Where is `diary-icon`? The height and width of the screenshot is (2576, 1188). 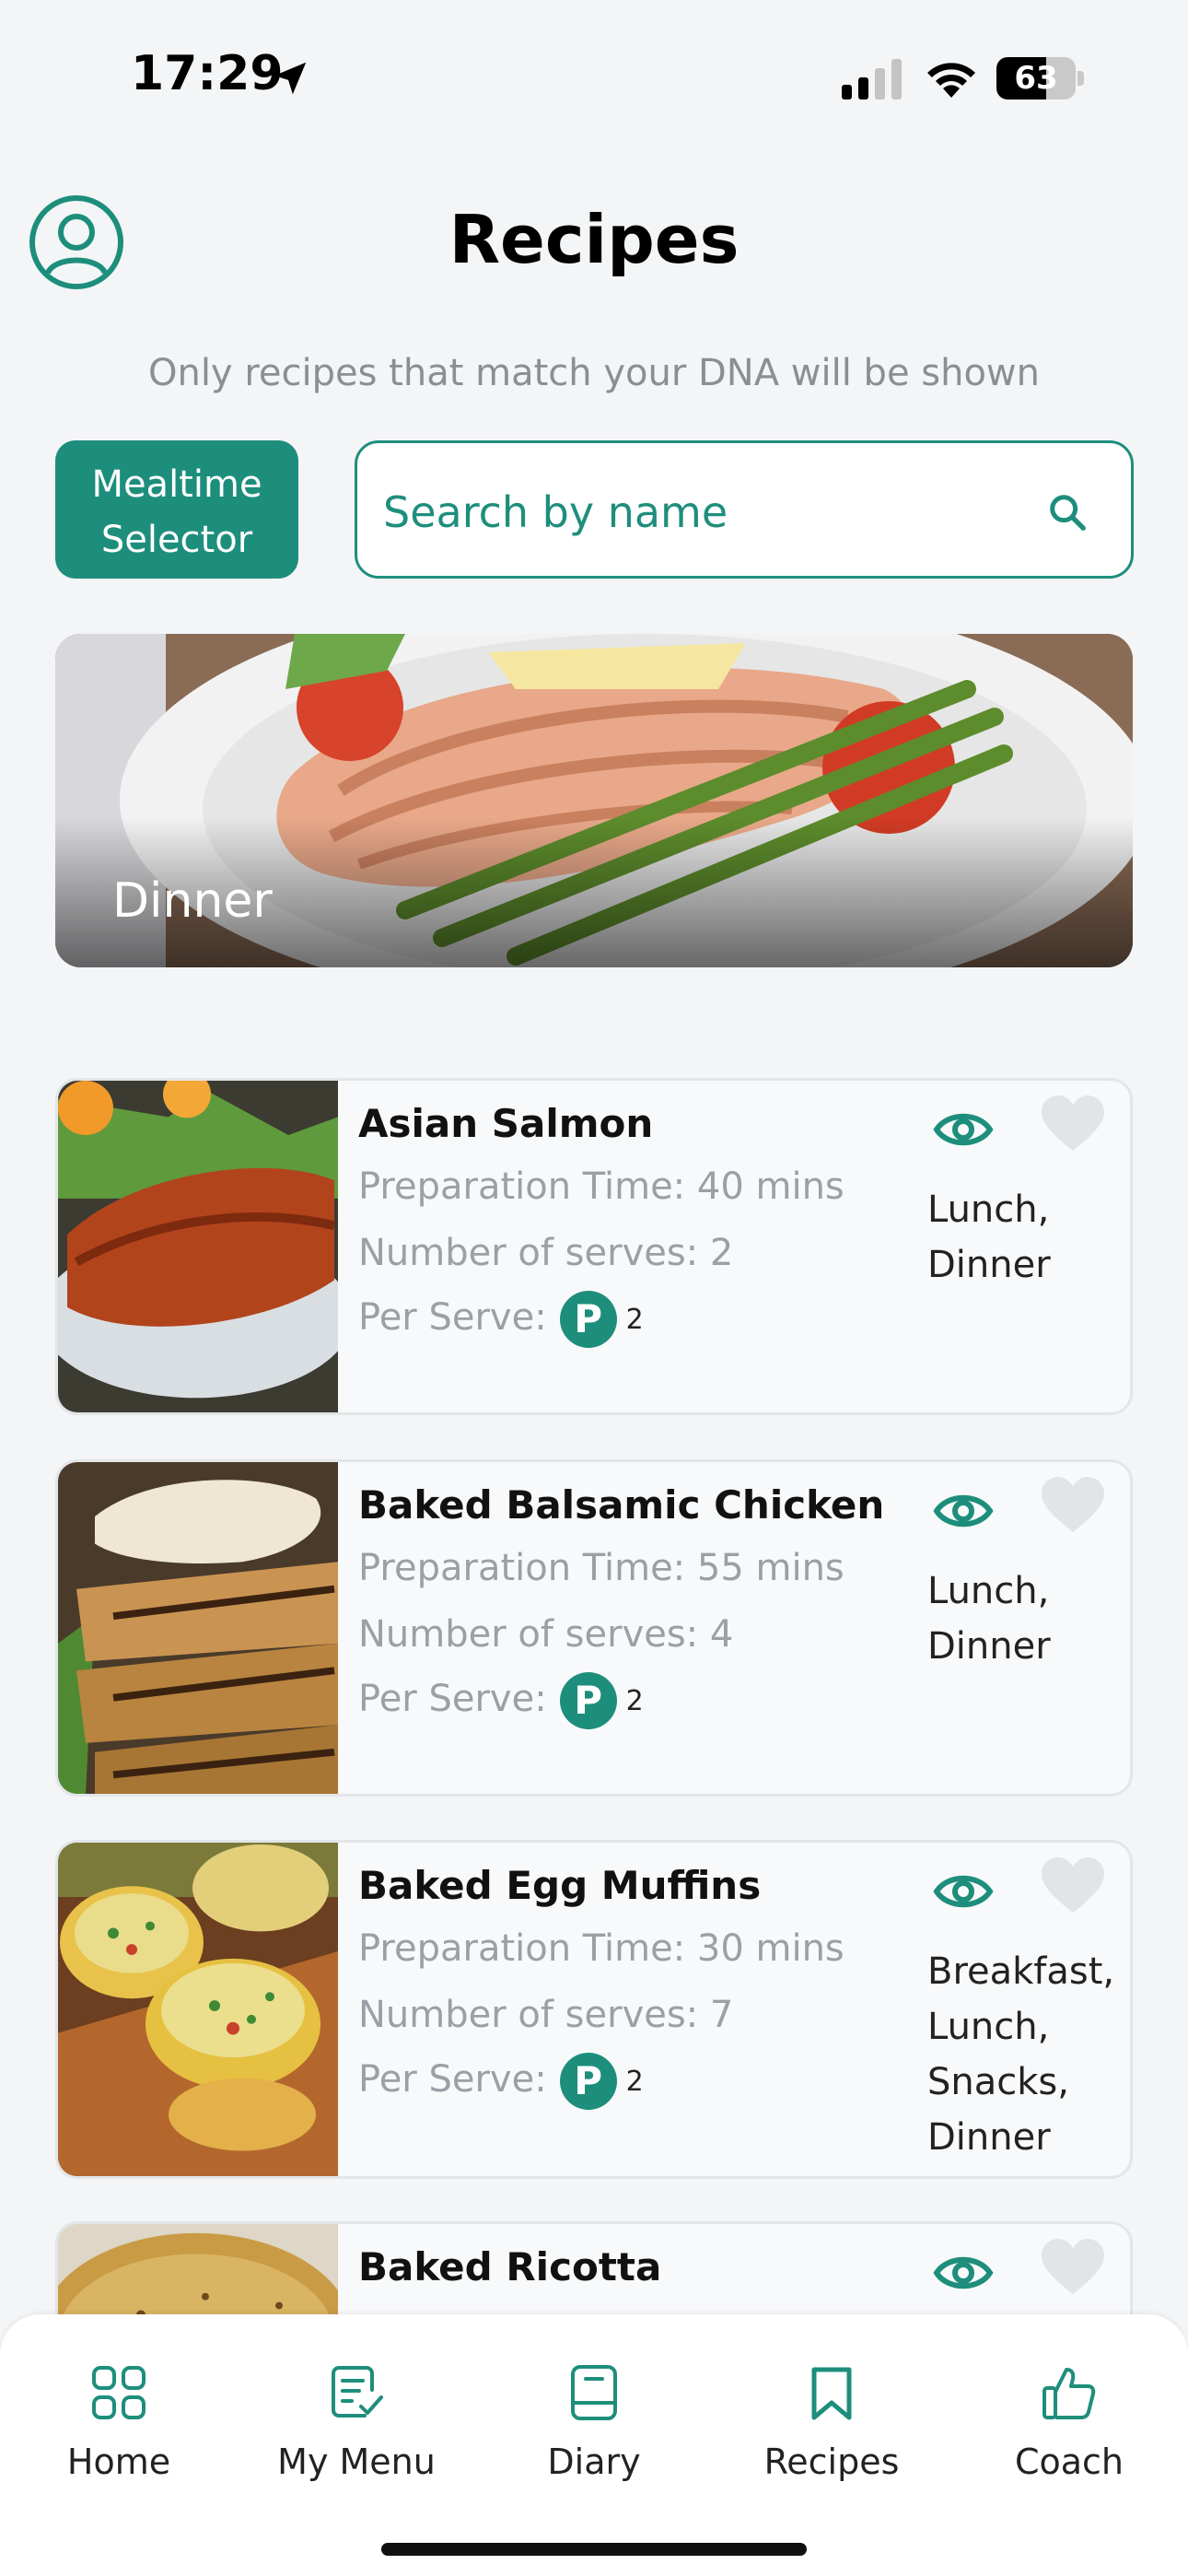
diary-icon is located at coordinates (594, 2392).